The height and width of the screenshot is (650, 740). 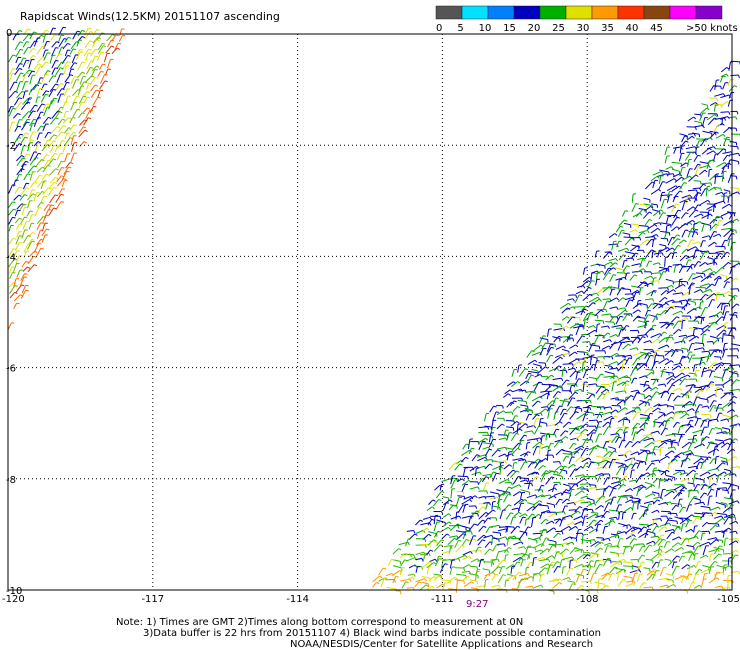 What do you see at coordinates (583, 28) in the screenshot?
I see `legend-label: 30` at bounding box center [583, 28].